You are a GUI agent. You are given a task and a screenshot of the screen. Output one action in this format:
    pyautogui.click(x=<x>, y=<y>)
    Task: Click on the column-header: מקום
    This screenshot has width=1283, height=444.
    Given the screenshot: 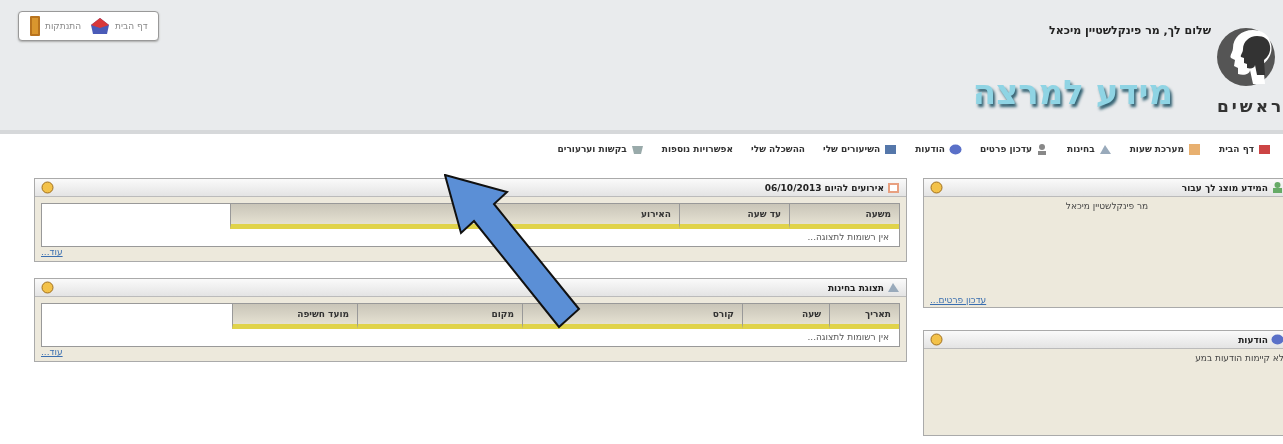 What is the action you would take?
    pyautogui.click(x=439, y=316)
    